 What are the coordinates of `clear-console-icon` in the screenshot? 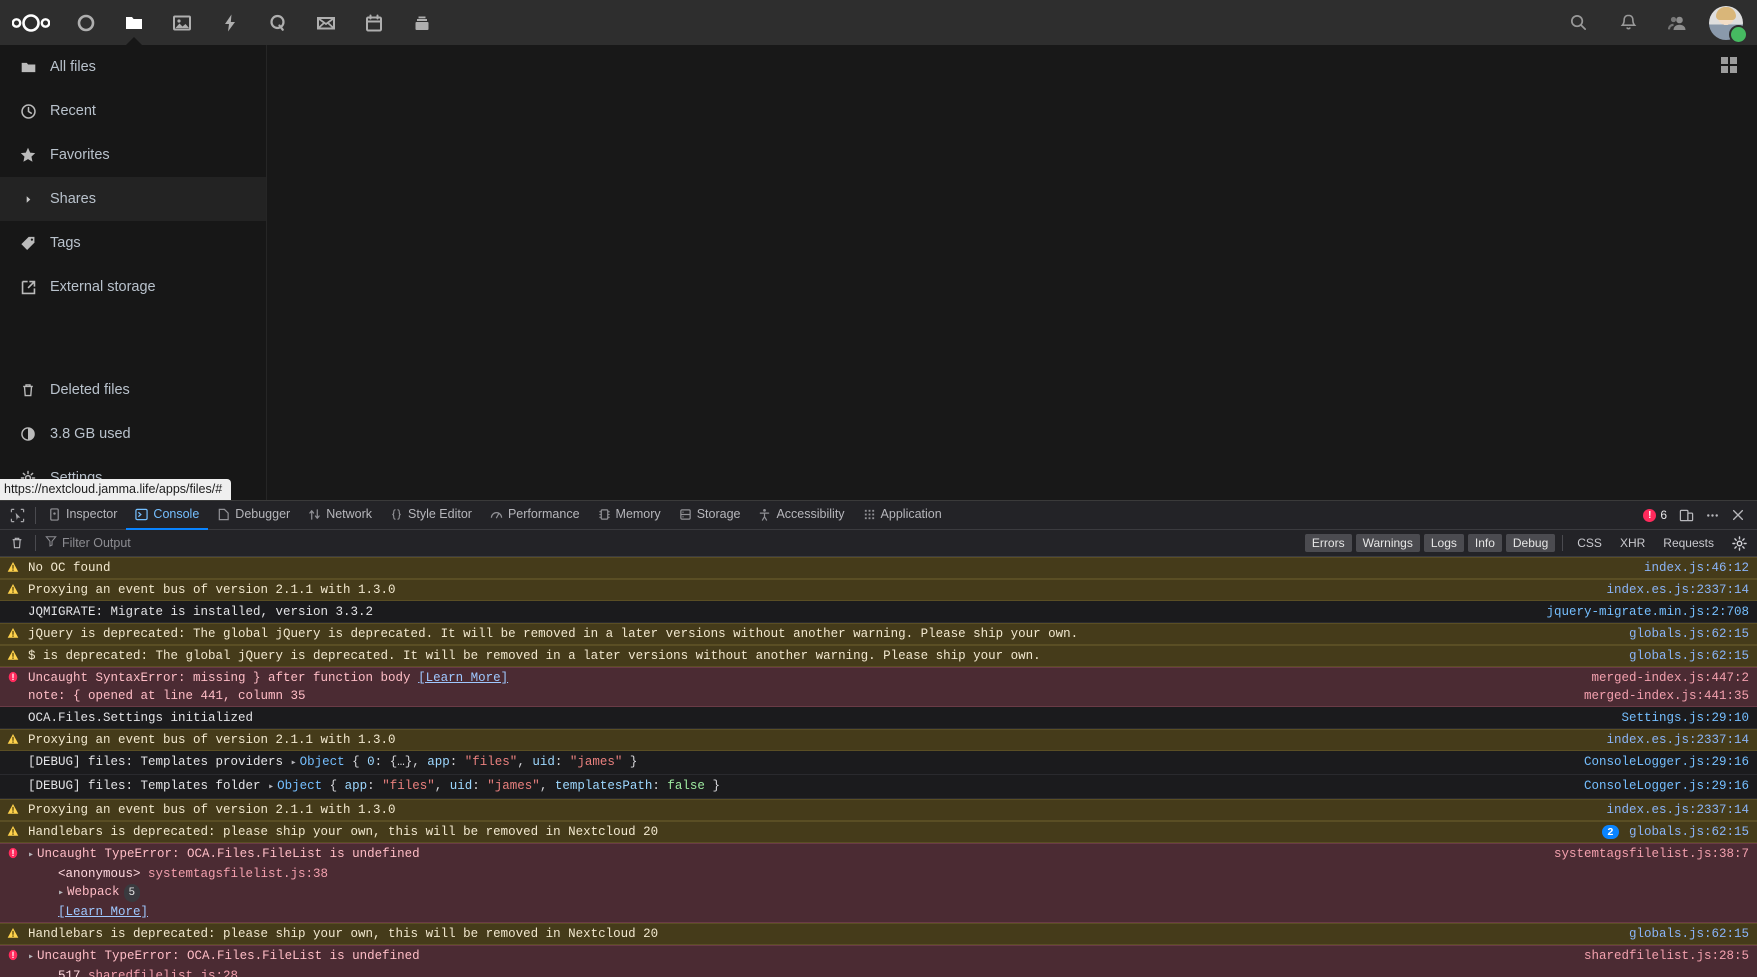 It's located at (17, 543).